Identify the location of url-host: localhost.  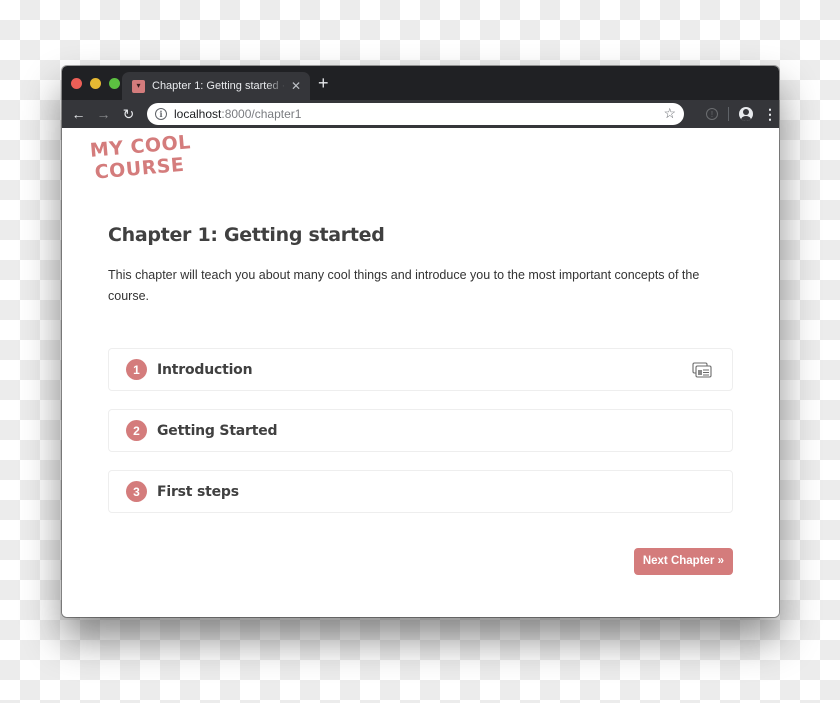
(198, 114).